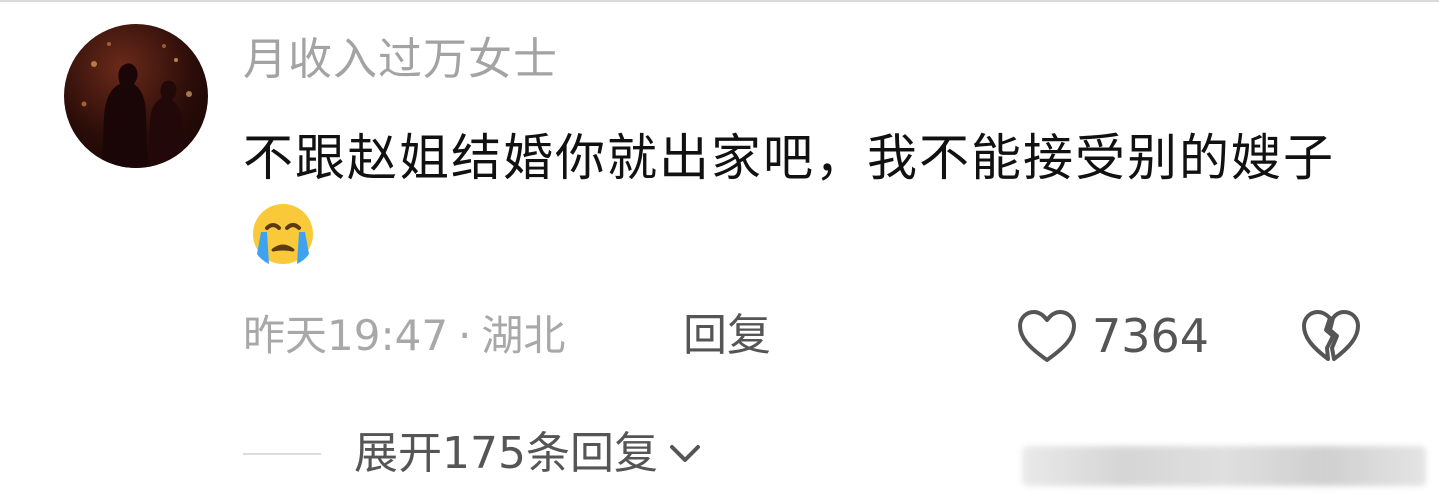  Describe the element at coordinates (523, 335) in the screenshot. I see `comment-location: 湖北` at that location.